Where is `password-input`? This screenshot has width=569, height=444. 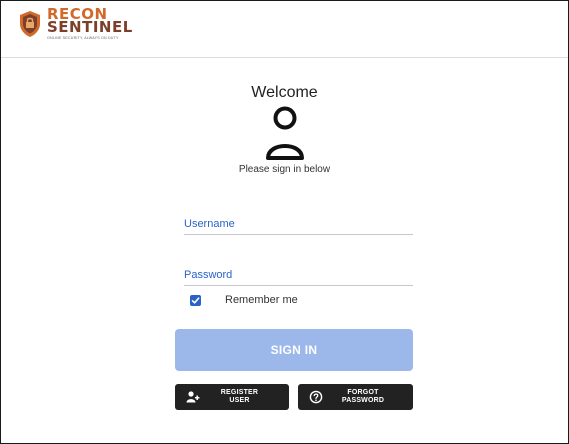 password-input is located at coordinates (298, 275).